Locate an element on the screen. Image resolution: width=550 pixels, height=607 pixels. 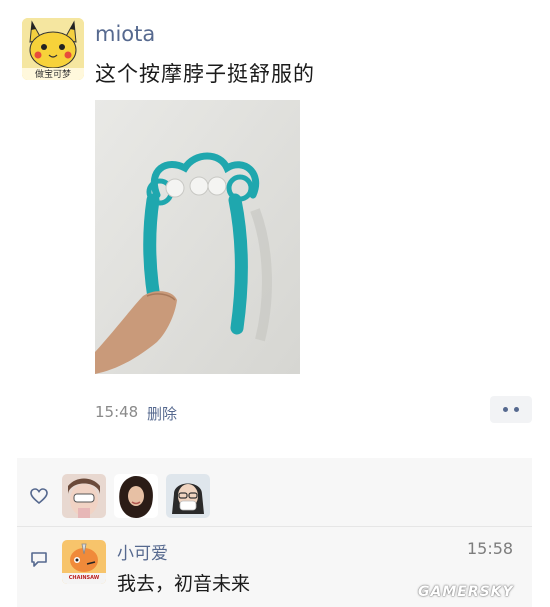
avatar-caption: 做宝可梦 is located at coordinates (52, 75).